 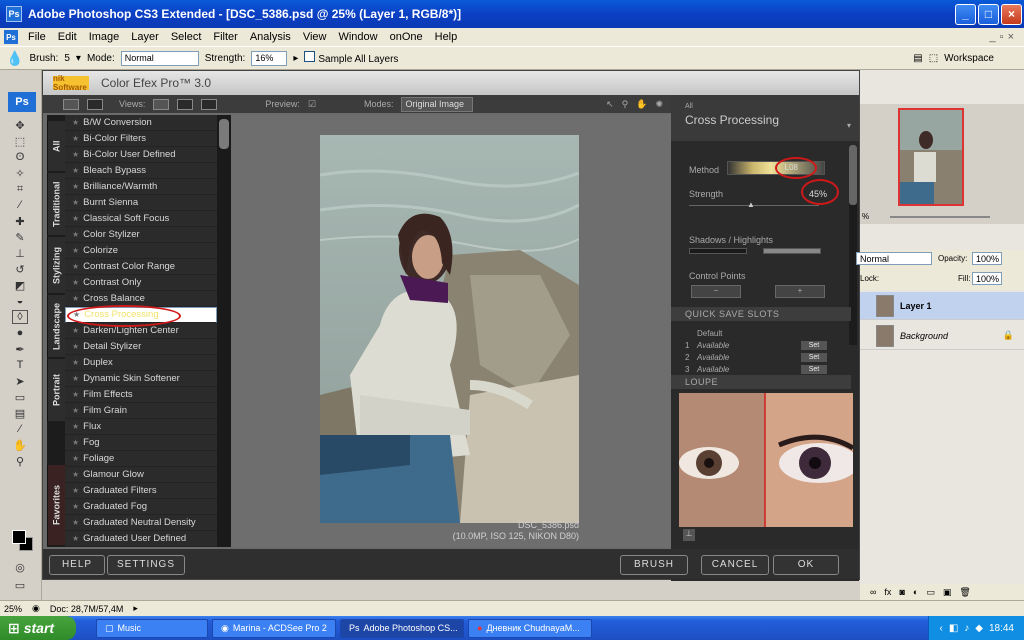 What do you see at coordinates (141, 523) in the screenshot?
I see `filter-item: ★ Graduated Neutral Density` at bounding box center [141, 523].